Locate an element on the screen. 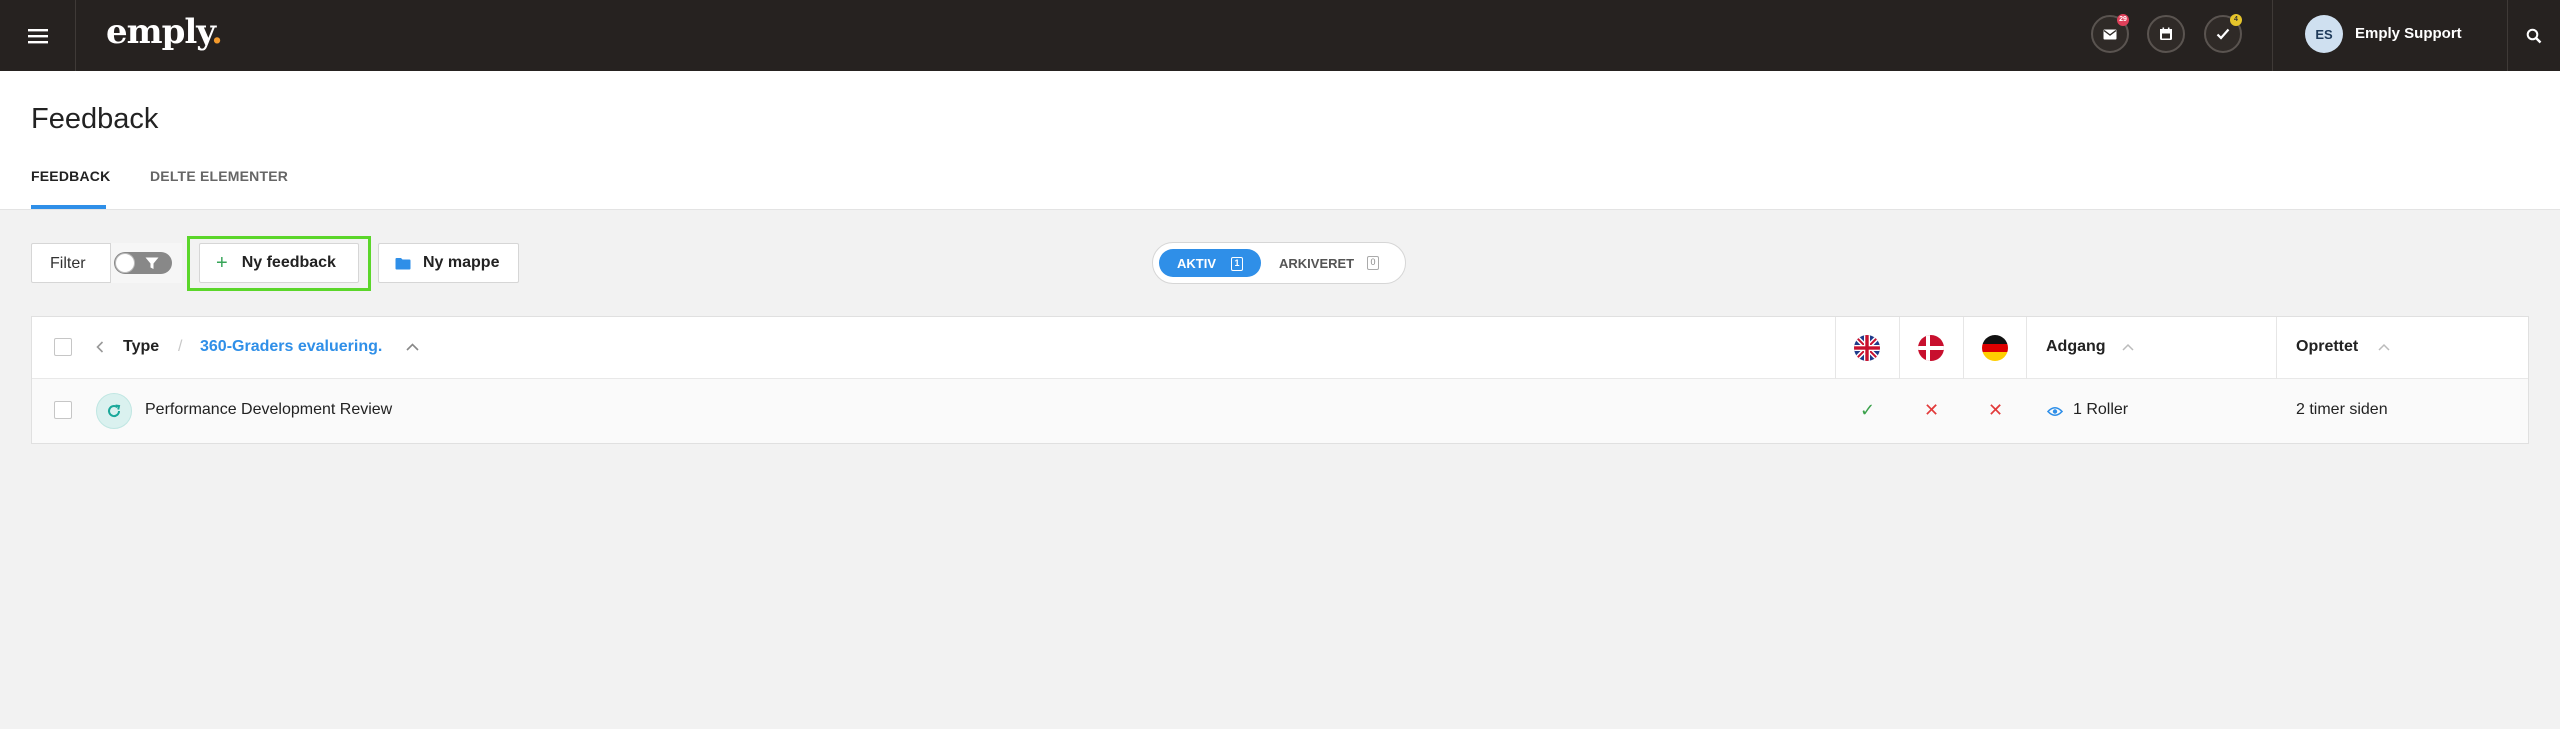  search-button is located at coordinates (2534, 35).